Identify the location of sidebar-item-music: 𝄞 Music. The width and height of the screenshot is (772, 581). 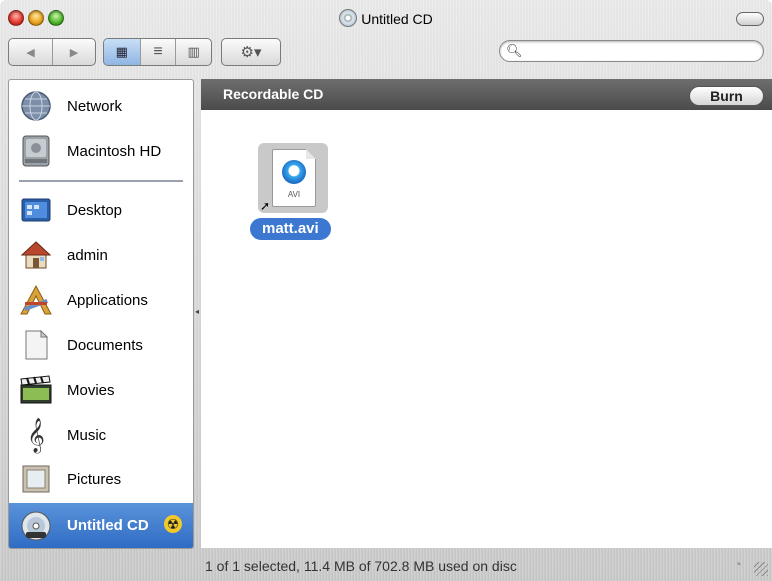
(101, 435).